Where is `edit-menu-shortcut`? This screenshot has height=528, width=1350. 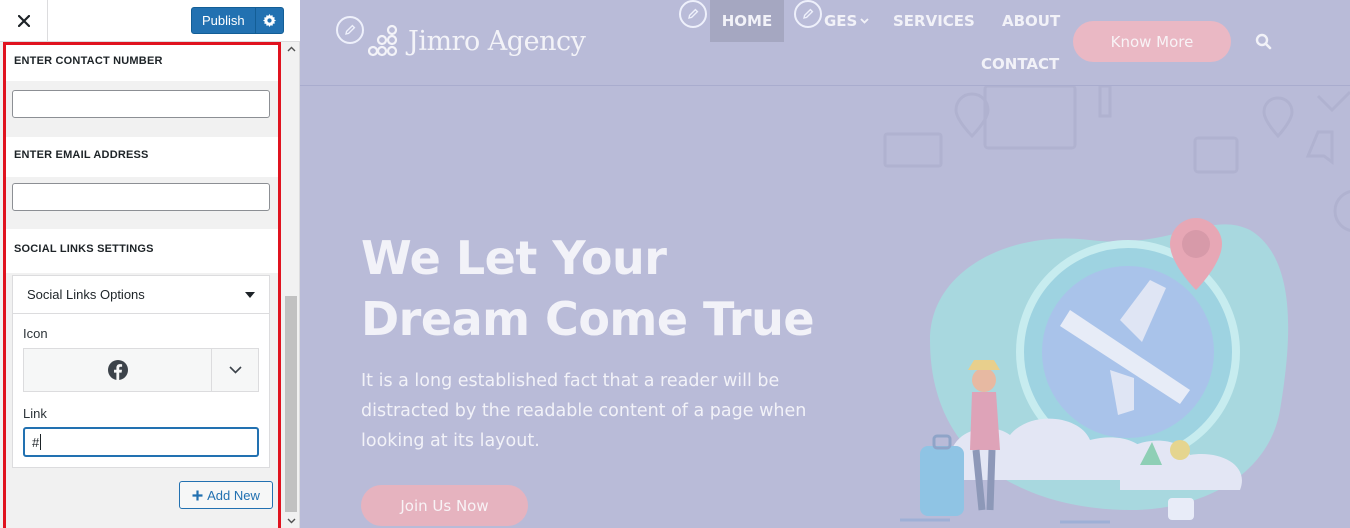 edit-menu-shortcut is located at coordinates (693, 14).